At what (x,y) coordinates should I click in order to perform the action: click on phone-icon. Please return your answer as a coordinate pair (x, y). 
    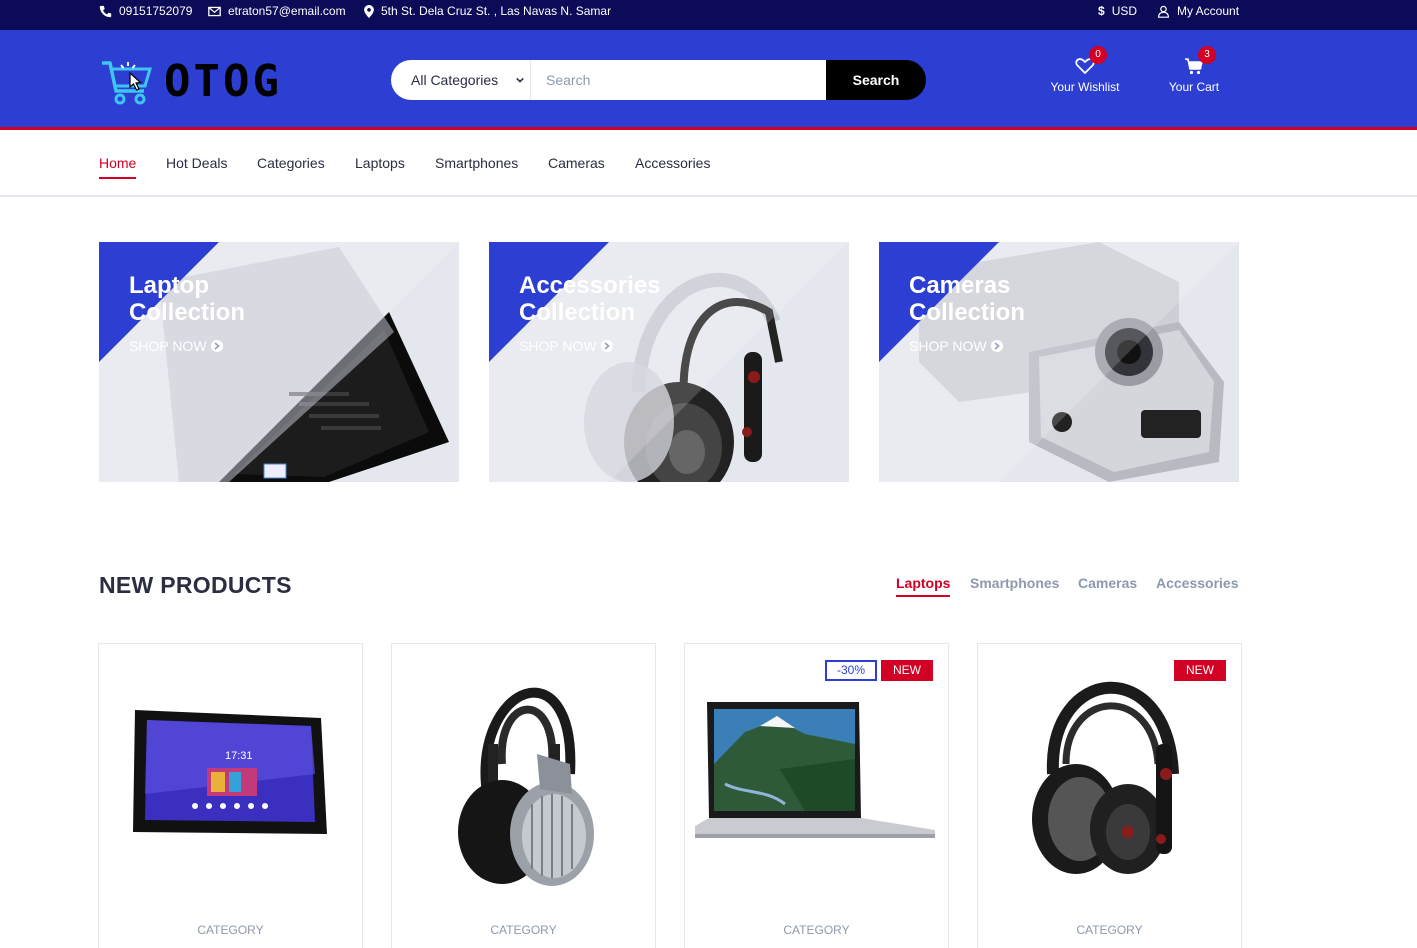
    Looking at the image, I should click on (105, 11).